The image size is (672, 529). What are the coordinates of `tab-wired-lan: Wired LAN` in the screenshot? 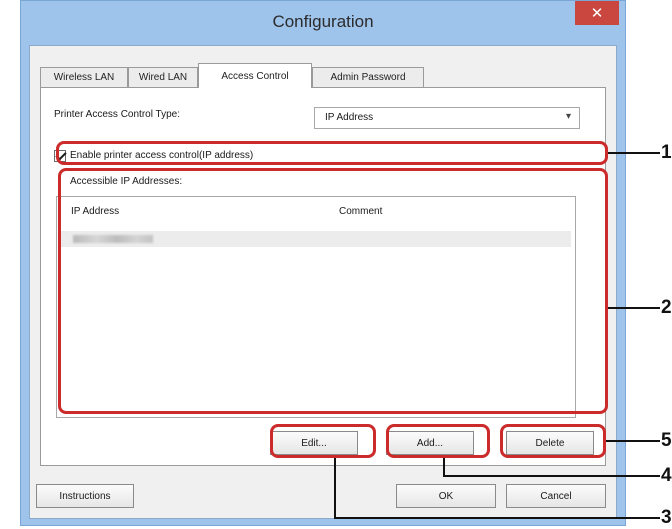 It's located at (163, 77).